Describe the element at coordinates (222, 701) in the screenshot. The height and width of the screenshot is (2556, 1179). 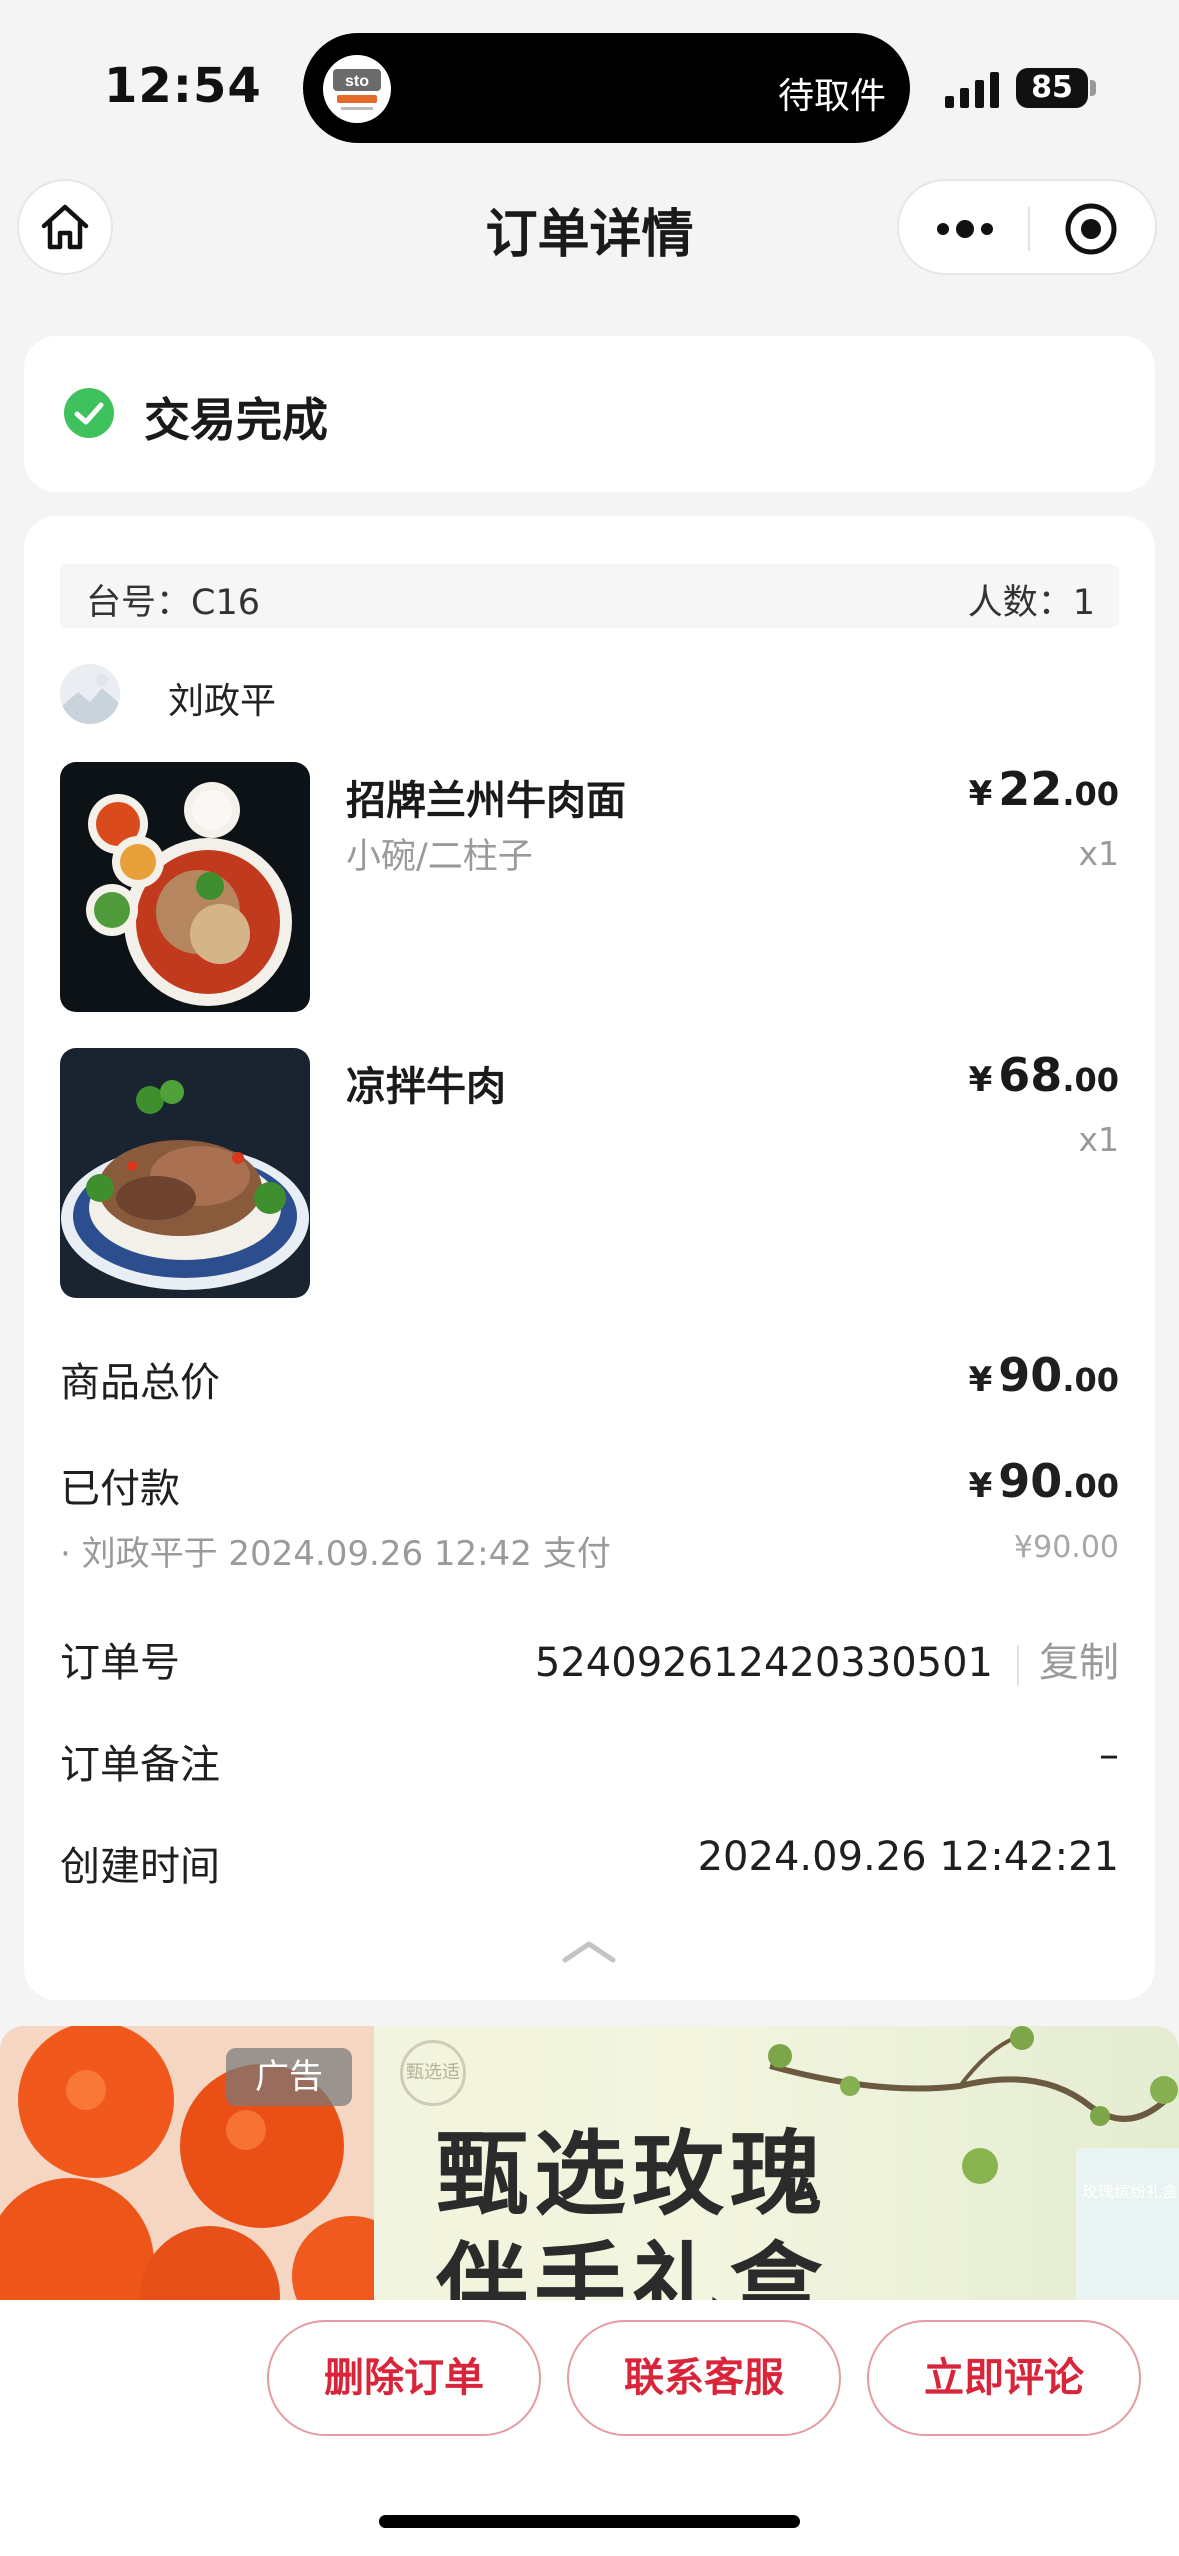
I see `user-name: 刘政平` at that location.